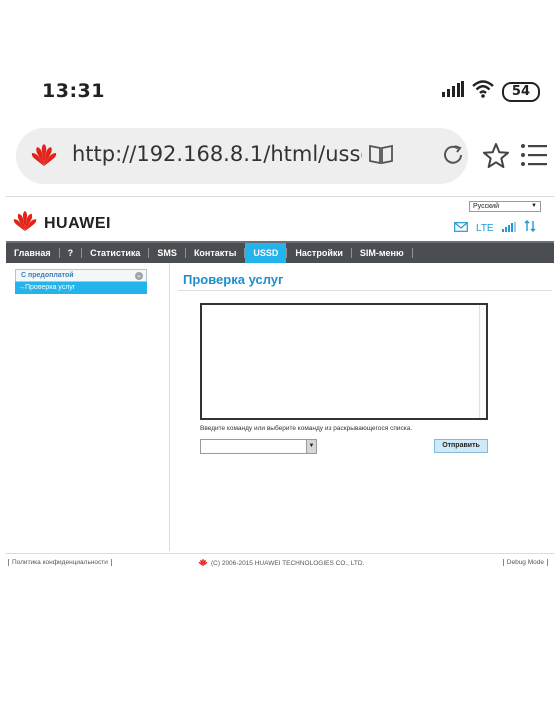  Describe the element at coordinates (21, 287) in the screenshot. I see `arrow-right-icon: →` at that location.